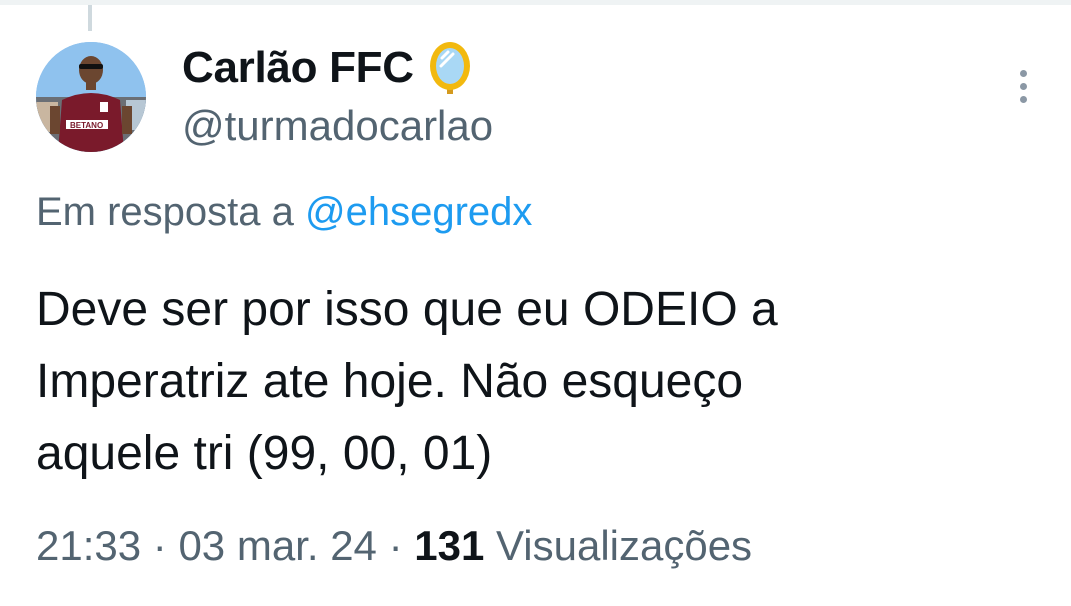 The image size is (1071, 606). I want to click on author-name-row: Carlão FFC, so click(327, 68).